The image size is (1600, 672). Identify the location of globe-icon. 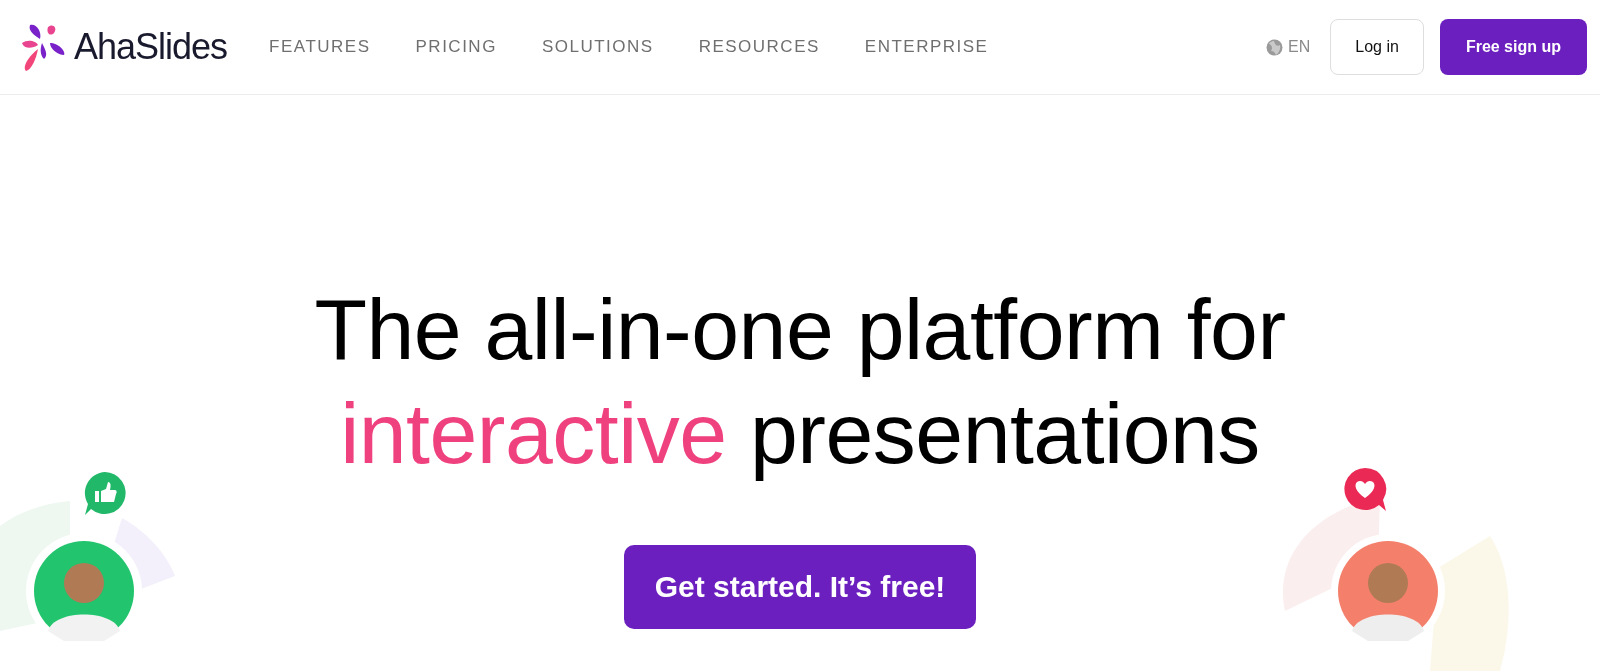
(1275, 47).